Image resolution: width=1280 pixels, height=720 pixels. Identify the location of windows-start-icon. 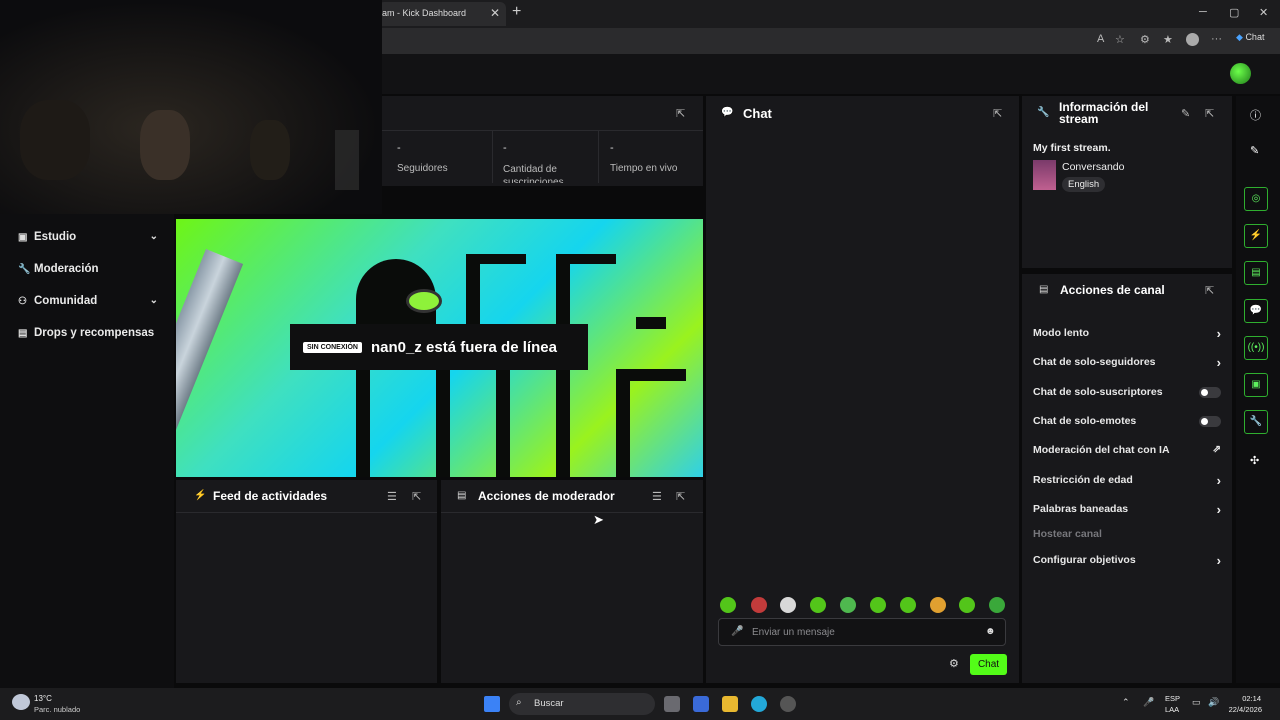
(492, 704).